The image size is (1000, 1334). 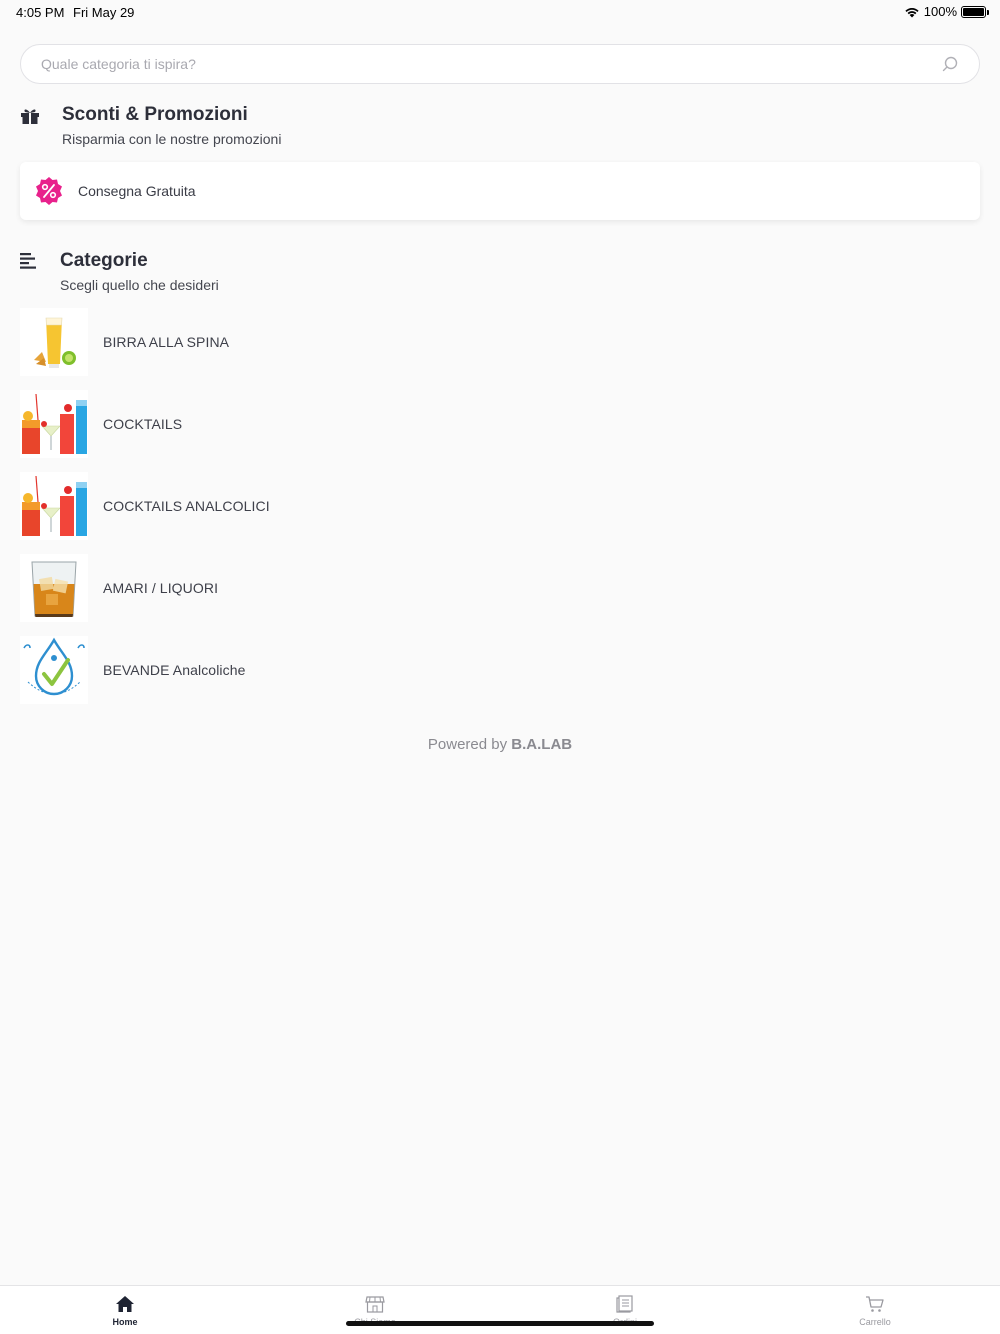 I want to click on category-label: COCKTAILS, so click(x=143, y=424).